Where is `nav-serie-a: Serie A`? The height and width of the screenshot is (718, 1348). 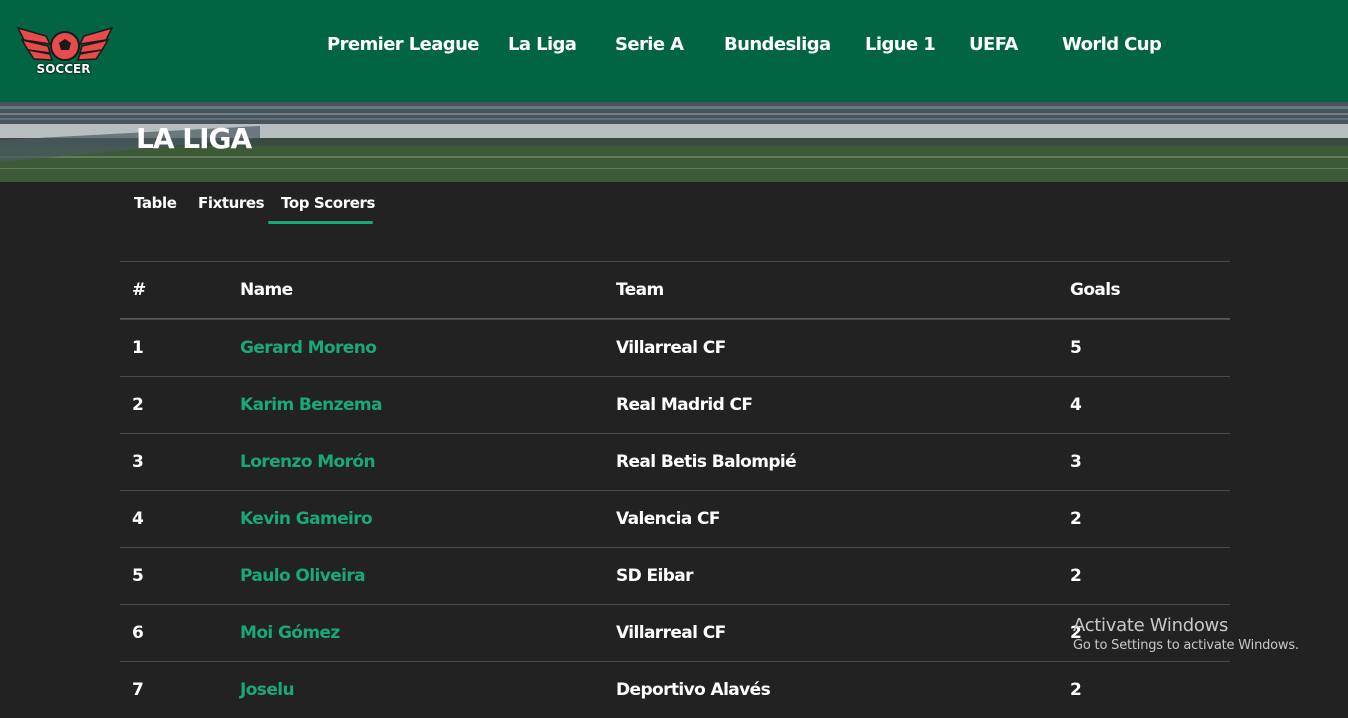 nav-serie-a: Serie A is located at coordinates (649, 44).